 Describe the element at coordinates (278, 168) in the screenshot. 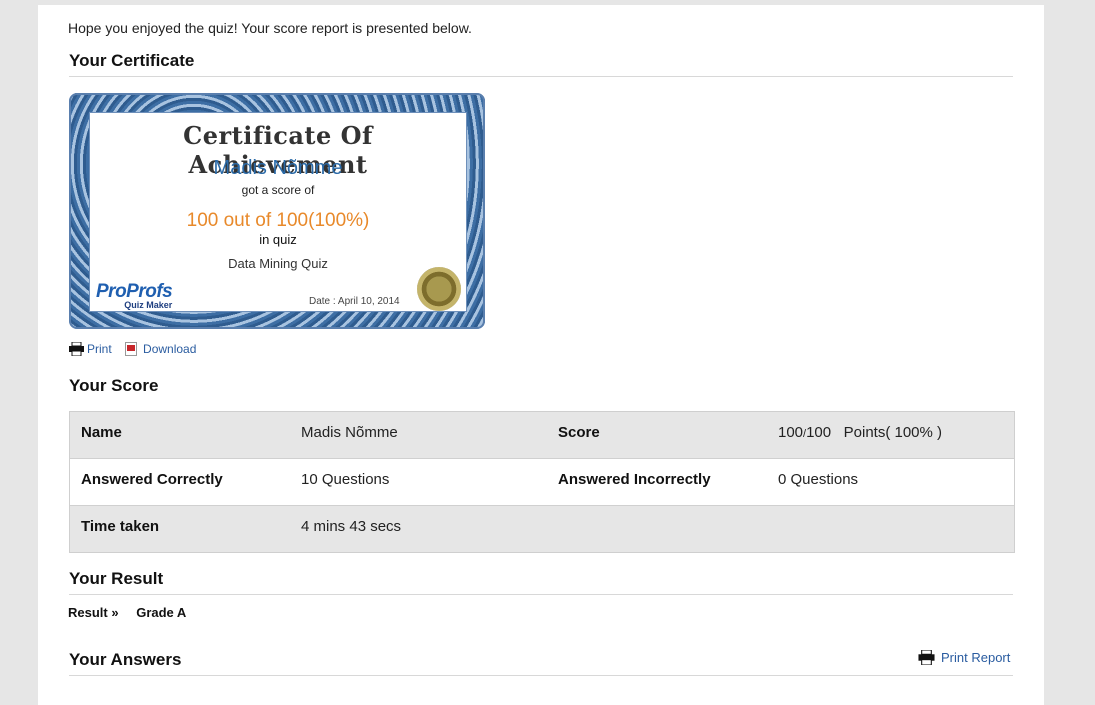

I see `certificate-name: Madis Nõmme` at that location.